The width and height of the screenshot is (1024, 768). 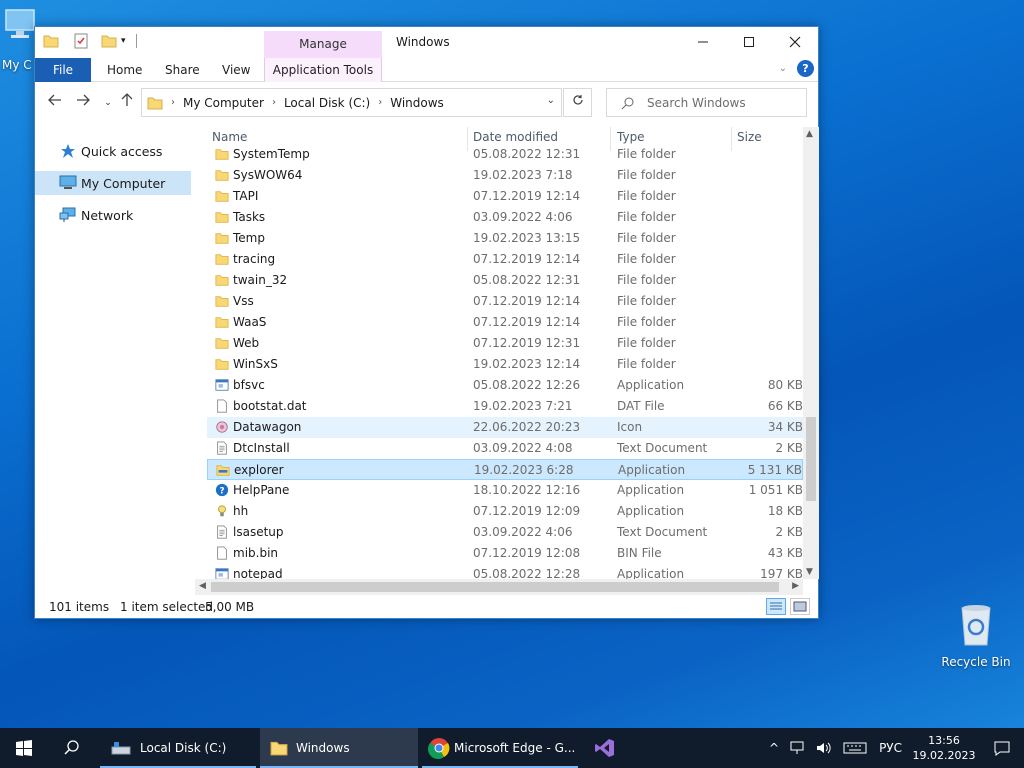 I want to click on clock: 13:56 19.02.2023, so click(x=944, y=748).